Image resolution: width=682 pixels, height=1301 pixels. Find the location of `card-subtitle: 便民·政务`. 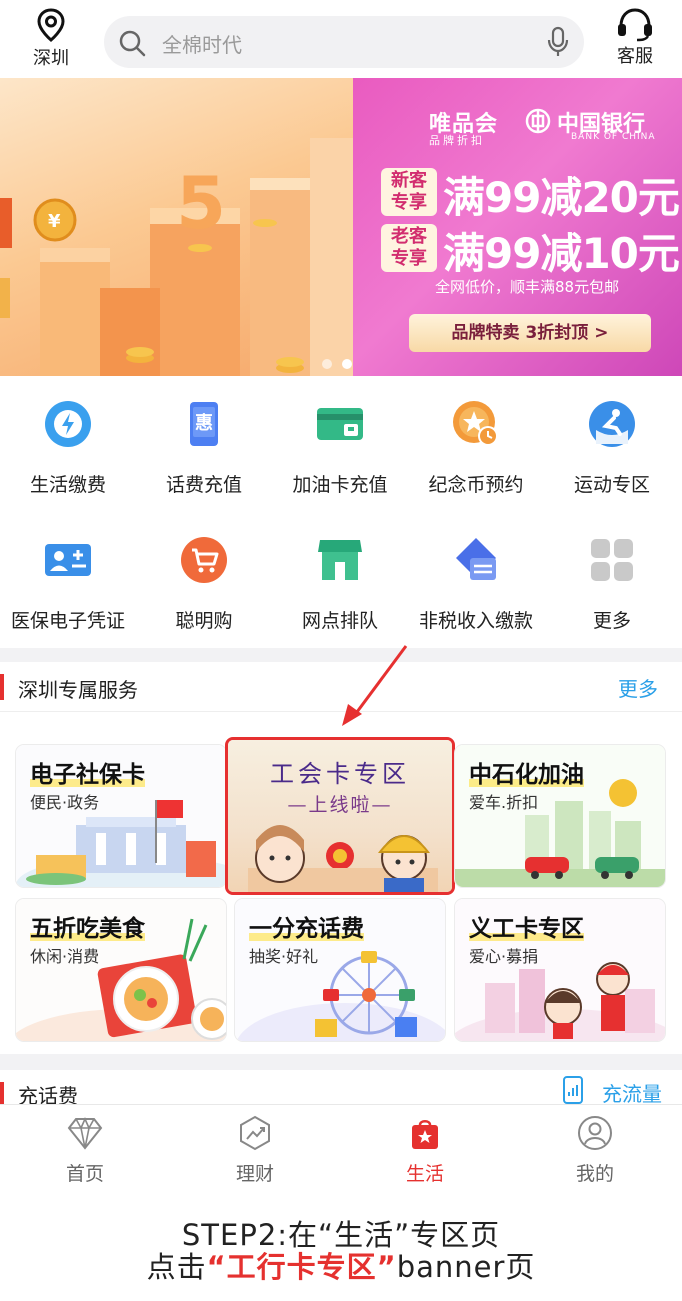

card-subtitle: 便民·政务 is located at coordinates (65, 802).